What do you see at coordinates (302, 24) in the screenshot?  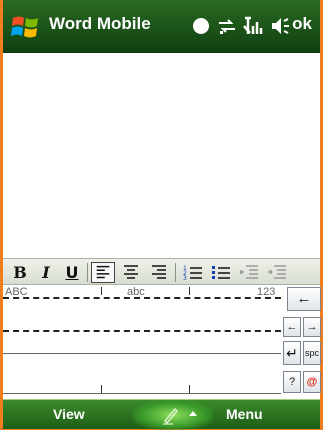 I see `ok-button: ok` at bounding box center [302, 24].